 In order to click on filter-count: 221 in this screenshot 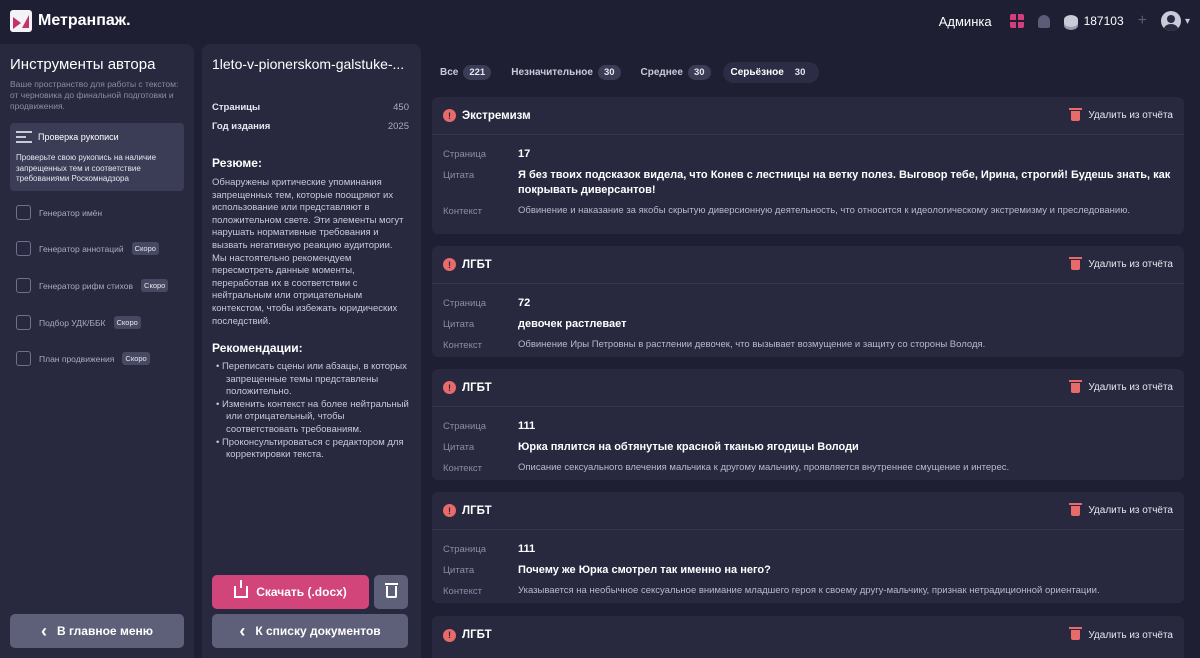, I will do `click(477, 72)`.